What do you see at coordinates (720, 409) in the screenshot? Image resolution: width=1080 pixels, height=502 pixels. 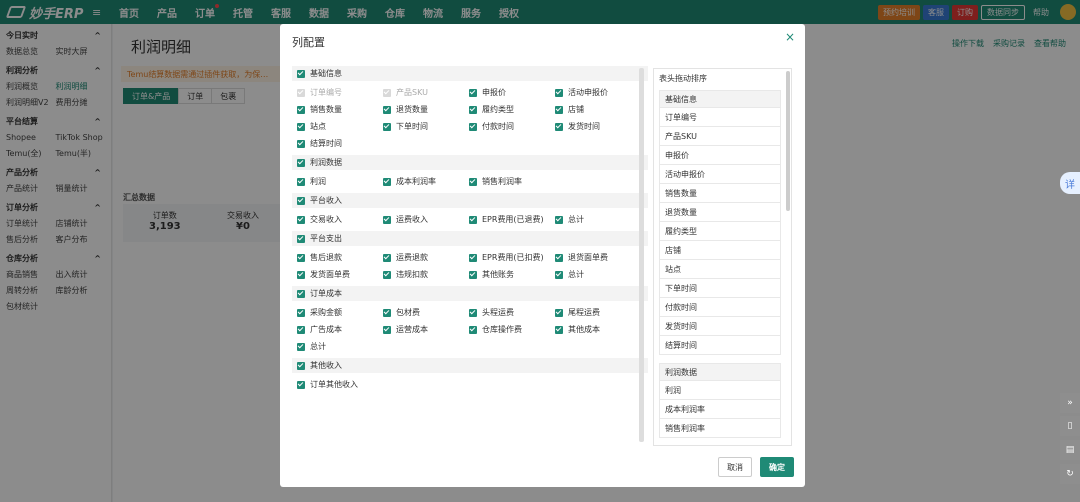 I see `sortable-column-item: 成本利润率` at bounding box center [720, 409].